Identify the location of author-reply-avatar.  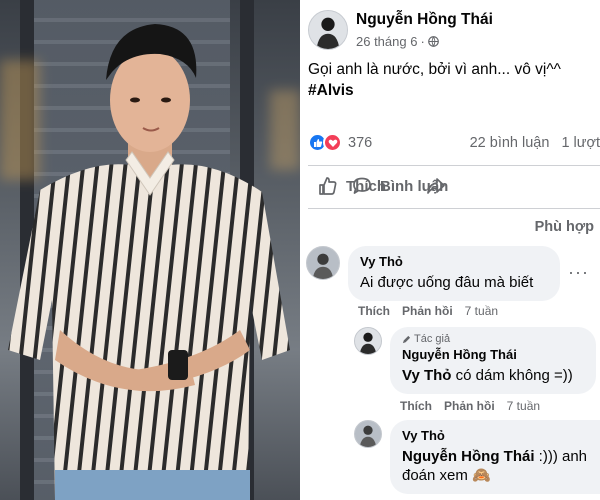
(368, 341).